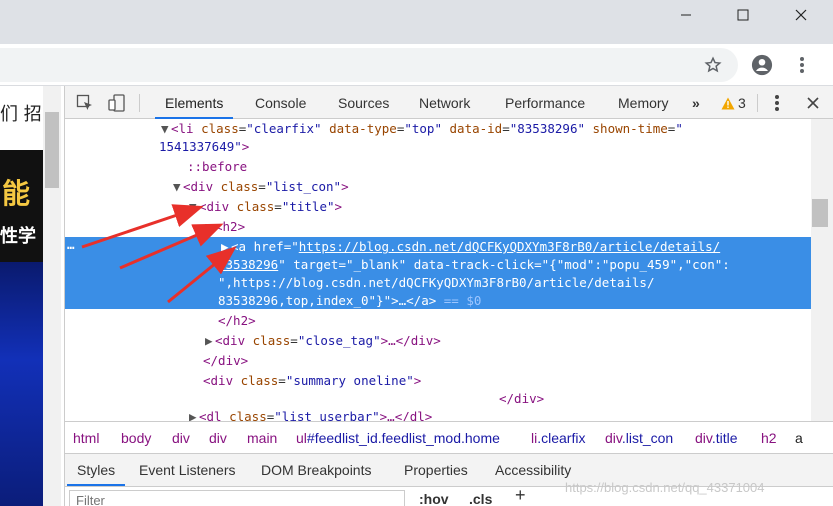  Describe the element at coordinates (438, 414) in the screenshot. I see `dom-node-dl-userbar: ▶ <dl class="list userbar">…</dl>` at that location.